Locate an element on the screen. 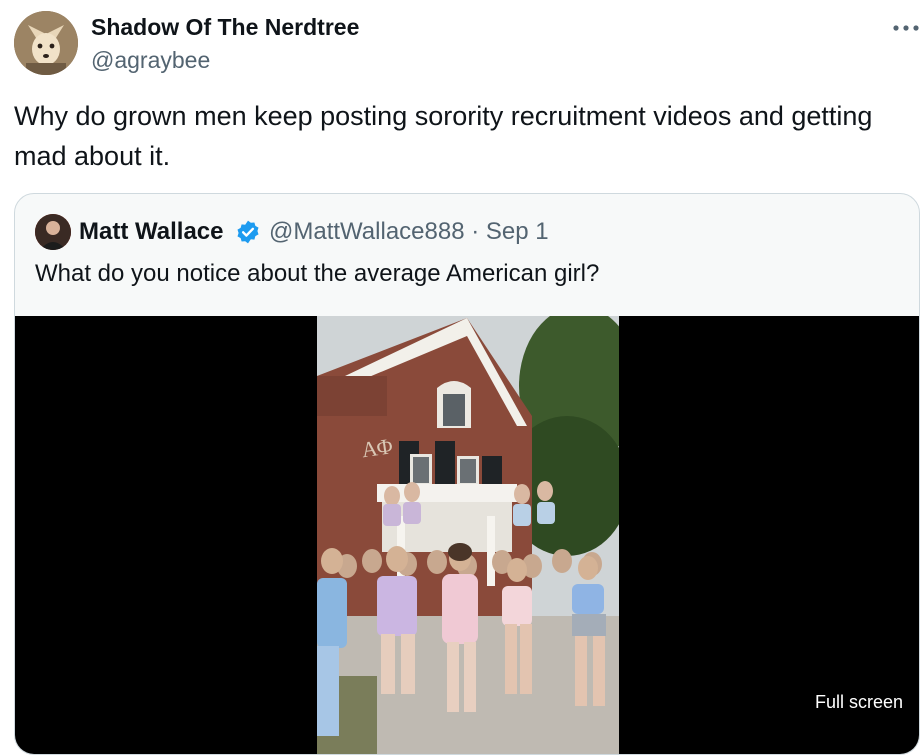 This screenshot has width=924, height=755. author-avatar is located at coordinates (46, 43).